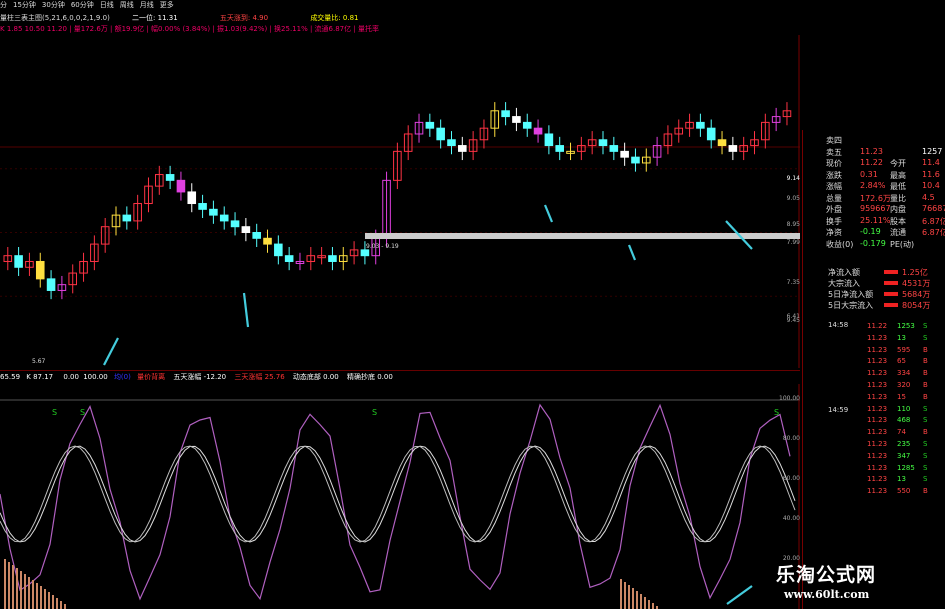 The width and height of the screenshot is (945, 609). I want to click on period-tab-6: 月线, so click(147, 5).